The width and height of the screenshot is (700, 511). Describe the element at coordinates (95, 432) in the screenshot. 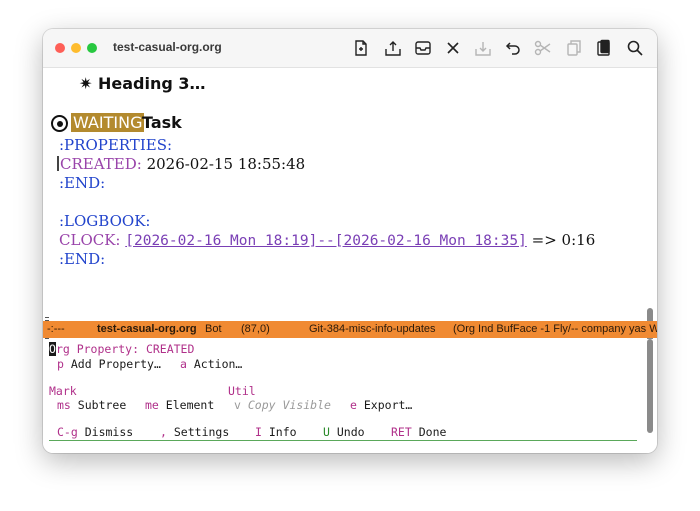

I see `menu-item-dismiss: C-g Dismiss` at that location.